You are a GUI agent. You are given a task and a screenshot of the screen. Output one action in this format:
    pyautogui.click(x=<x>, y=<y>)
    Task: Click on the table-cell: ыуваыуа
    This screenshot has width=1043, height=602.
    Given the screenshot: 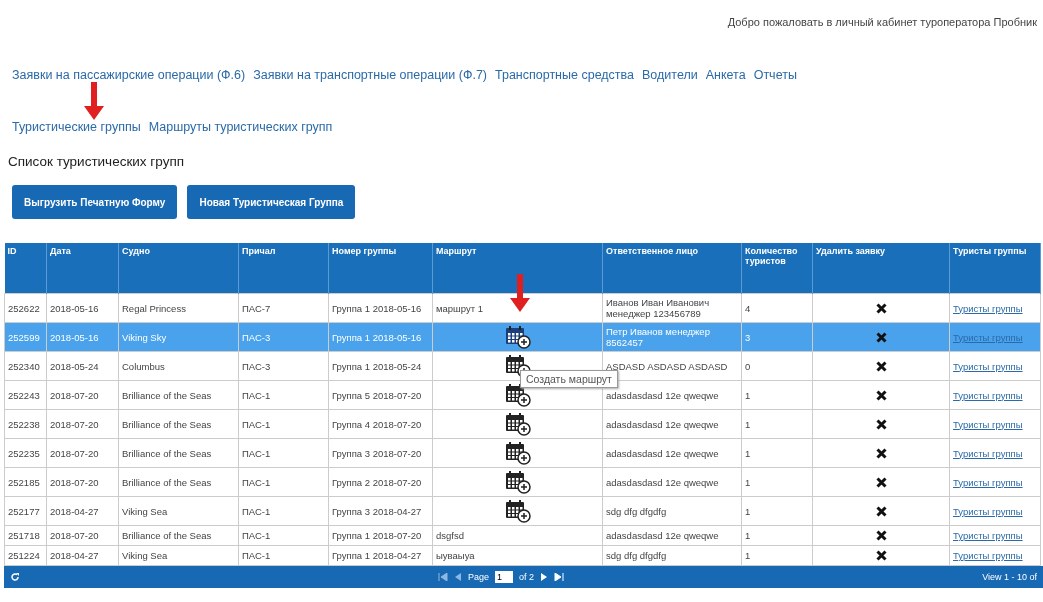 What is the action you would take?
    pyautogui.click(x=517, y=555)
    